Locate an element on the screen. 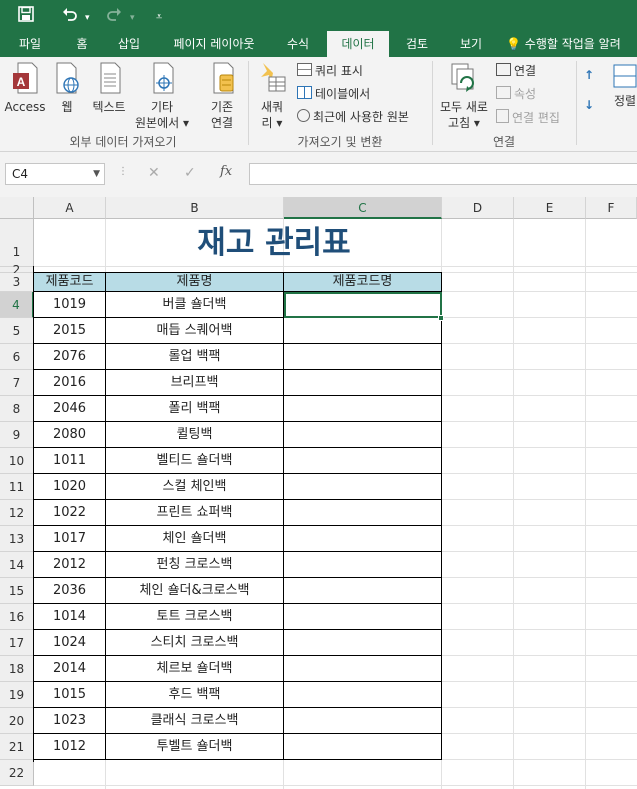 This screenshot has width=637, height=789. tell-me-search: 💡 수행할 작업을 알려 is located at coordinates (571, 44).